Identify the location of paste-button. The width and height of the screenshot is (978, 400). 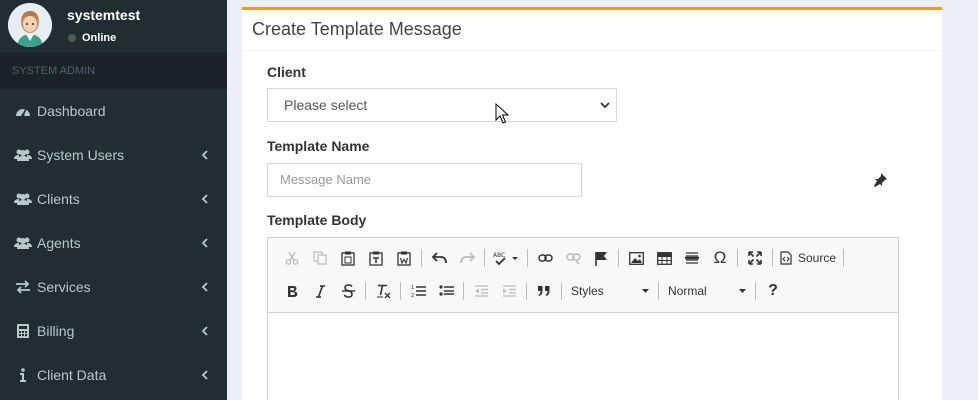
(348, 258).